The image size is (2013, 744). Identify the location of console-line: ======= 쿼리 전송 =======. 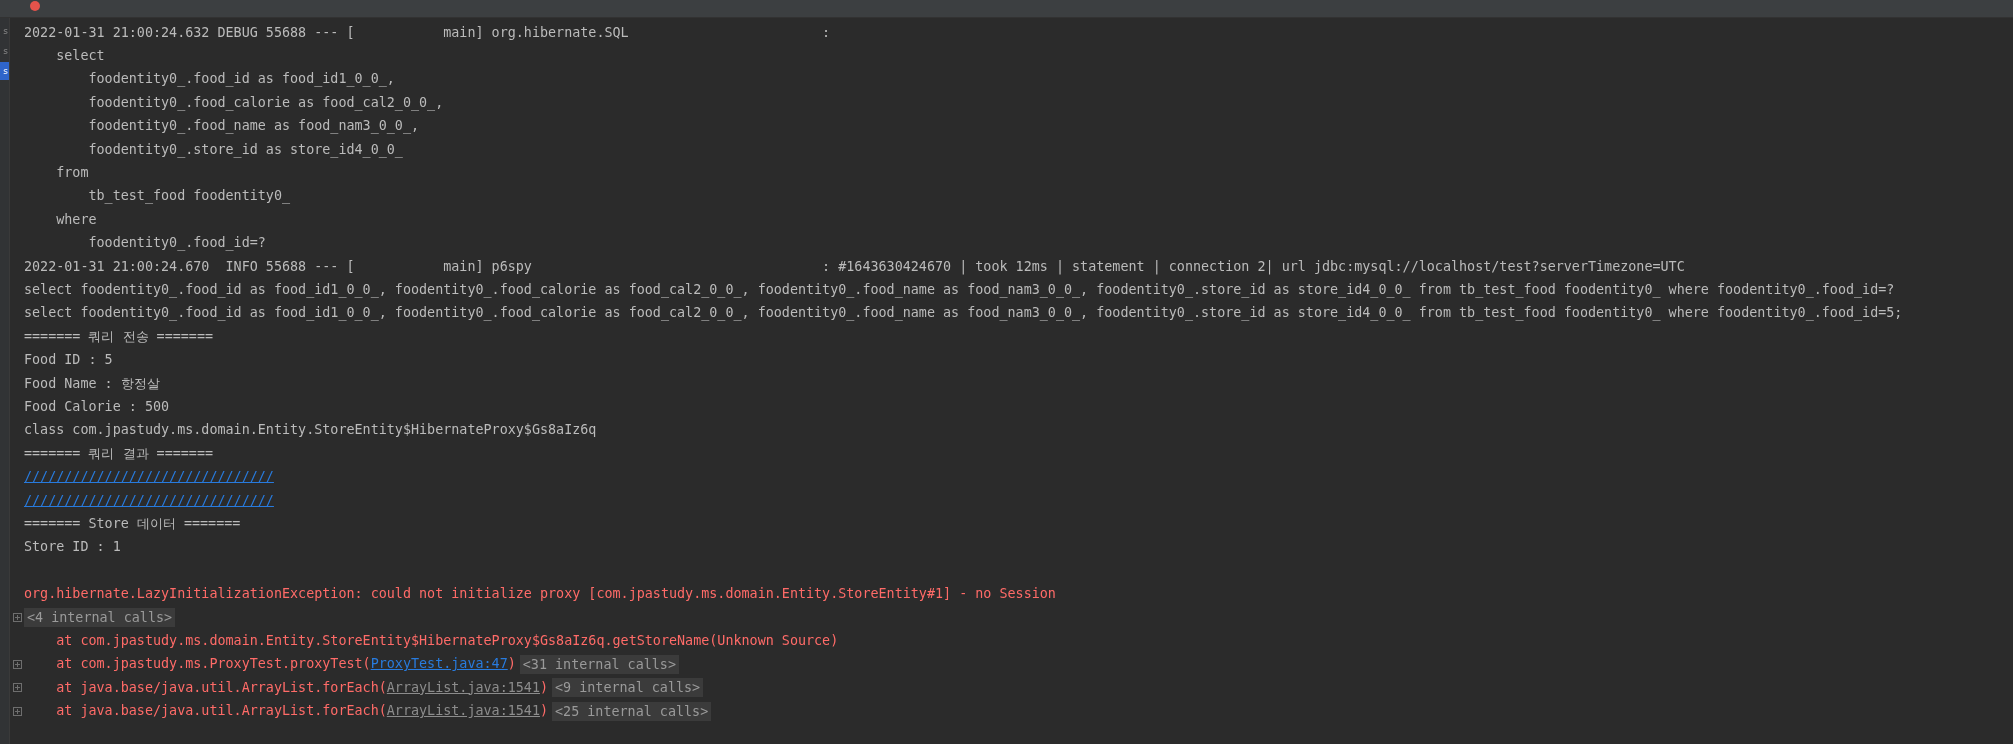
(119, 336).